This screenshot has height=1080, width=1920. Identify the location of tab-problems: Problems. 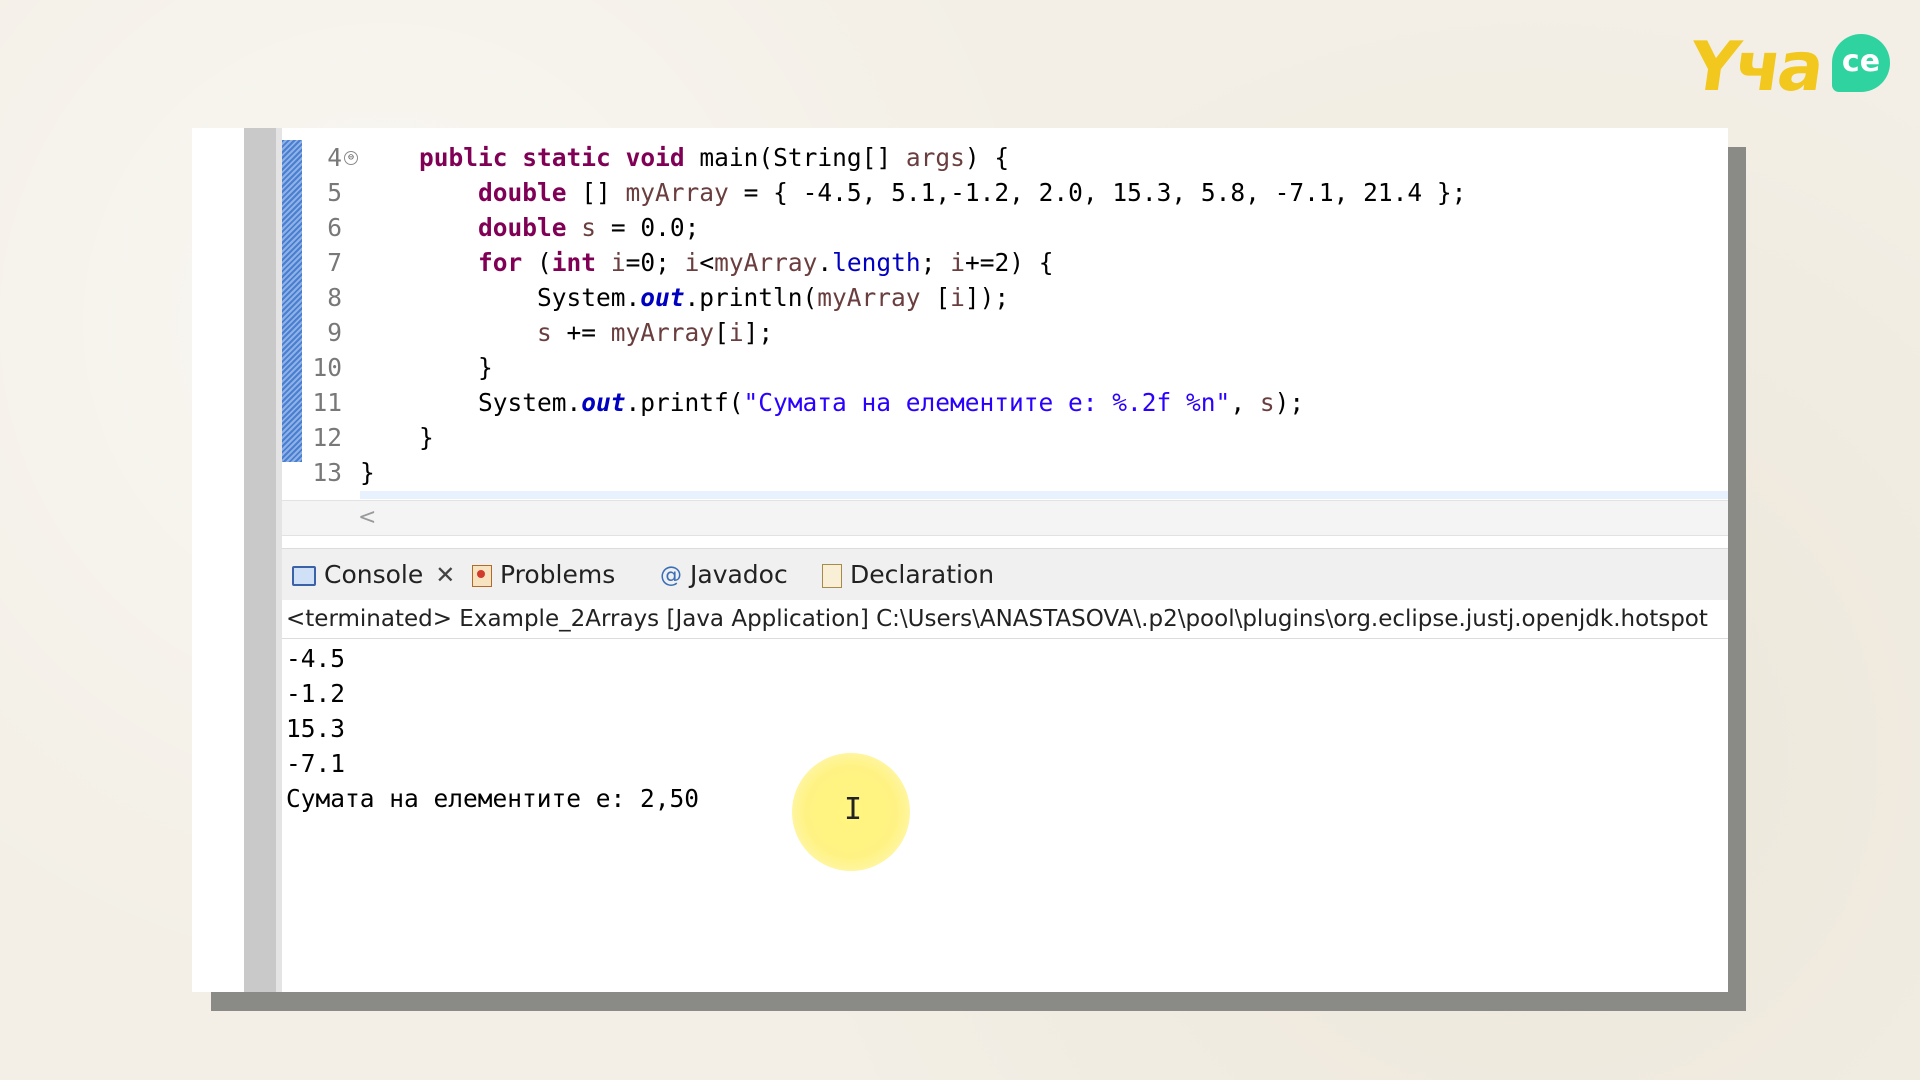
(543, 575).